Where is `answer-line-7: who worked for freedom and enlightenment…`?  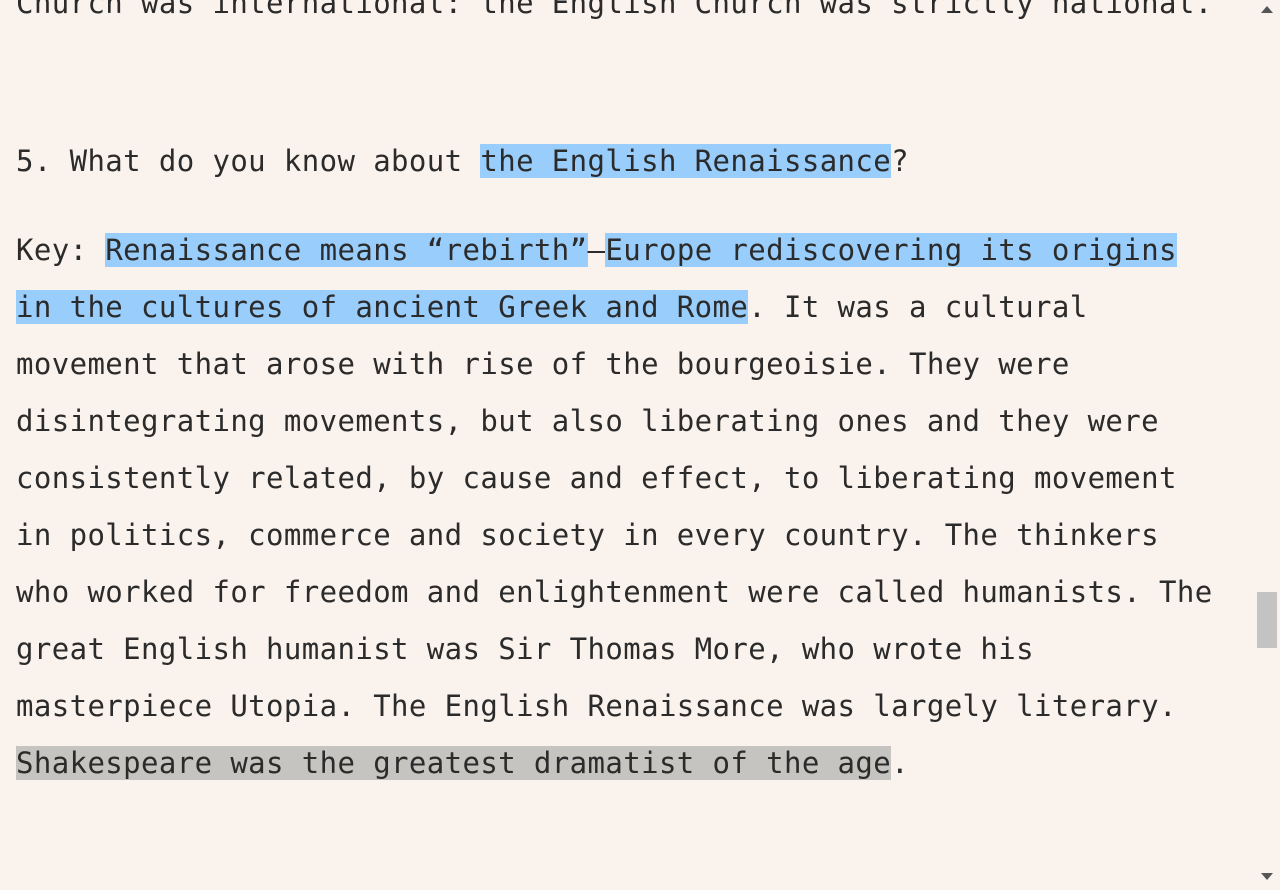 answer-line-7: who worked for freedom and enlightenment… is located at coordinates (614, 592).